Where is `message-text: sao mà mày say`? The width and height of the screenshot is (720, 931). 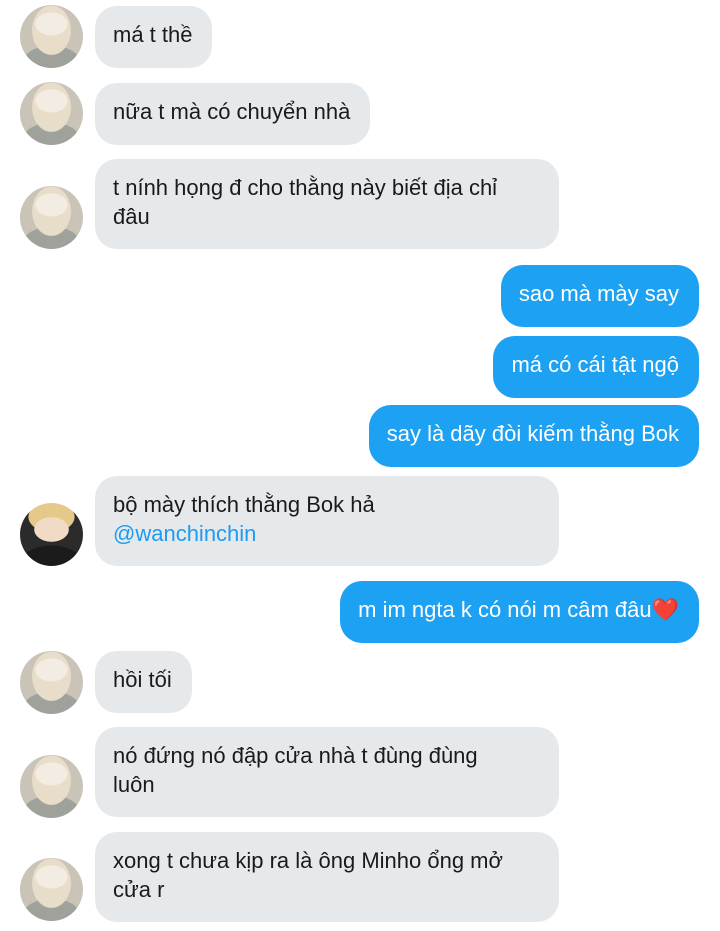 message-text: sao mà mày say is located at coordinates (598, 293).